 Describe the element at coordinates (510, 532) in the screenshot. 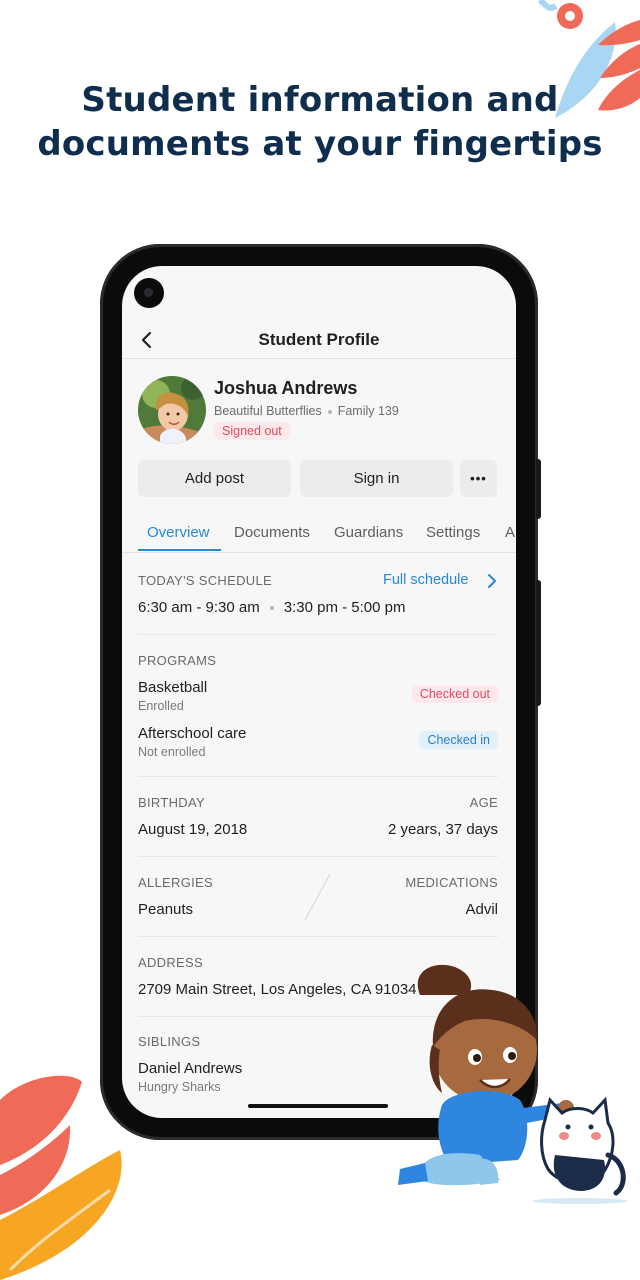

I see `tab-more: A` at that location.